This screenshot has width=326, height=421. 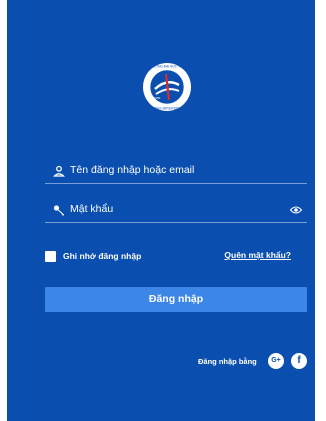 What do you see at coordinates (167, 66) in the screenshot?
I see `logo-ring-text-top: TRƯỜNG ĐẠI HỌC VINH` at bounding box center [167, 66].